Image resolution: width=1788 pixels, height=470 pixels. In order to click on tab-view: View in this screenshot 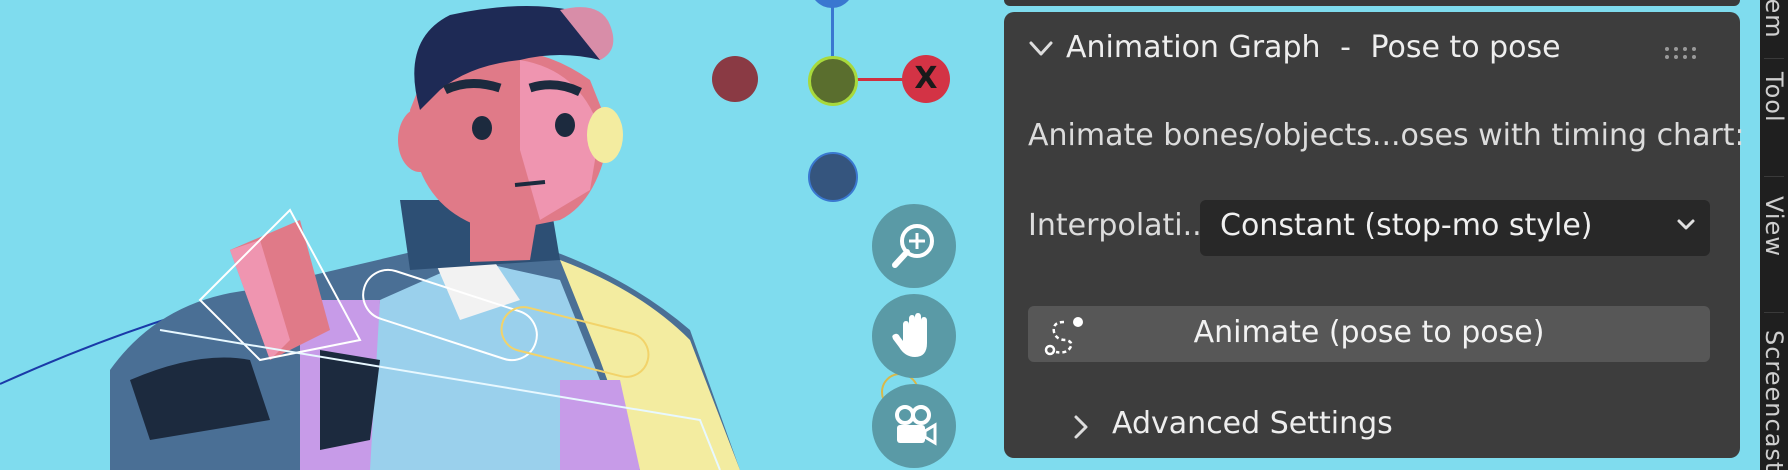, I will do `click(1774, 244)`.